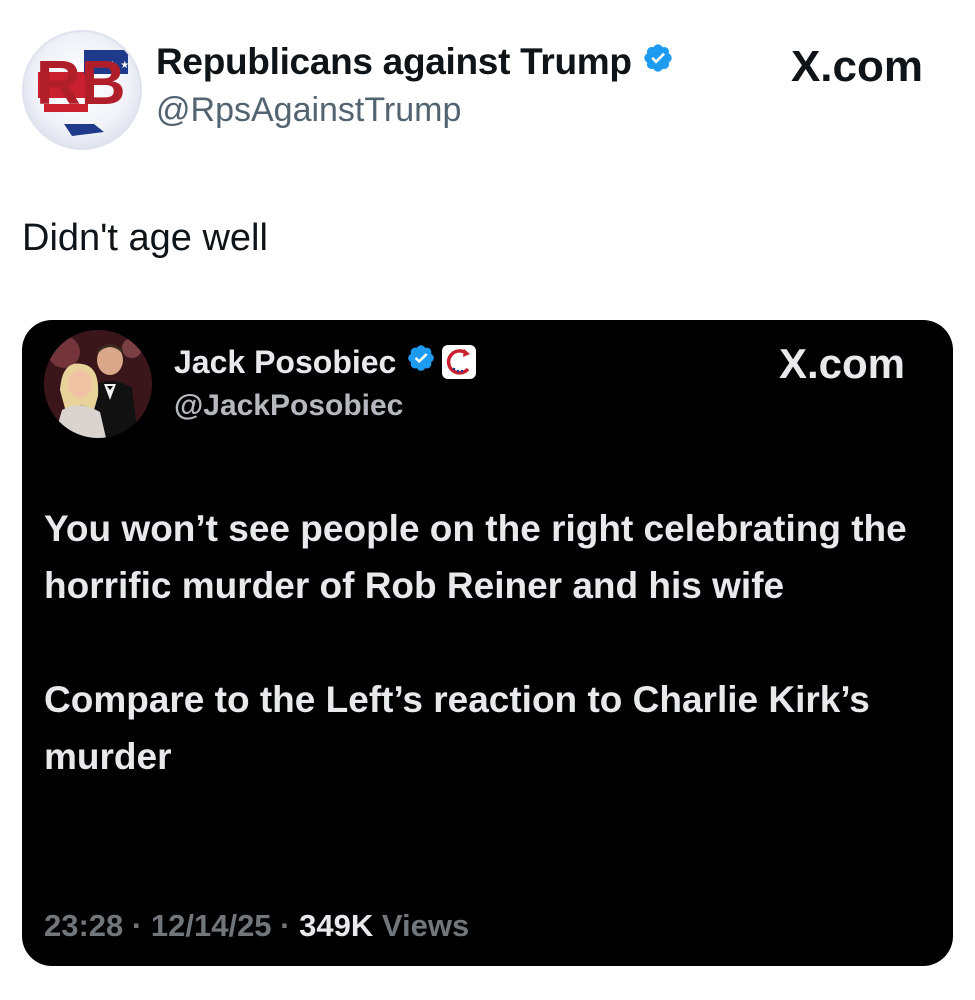 The height and width of the screenshot is (1000, 975). Describe the element at coordinates (856, 66) in the screenshot. I see `source-label: X.com` at that location.